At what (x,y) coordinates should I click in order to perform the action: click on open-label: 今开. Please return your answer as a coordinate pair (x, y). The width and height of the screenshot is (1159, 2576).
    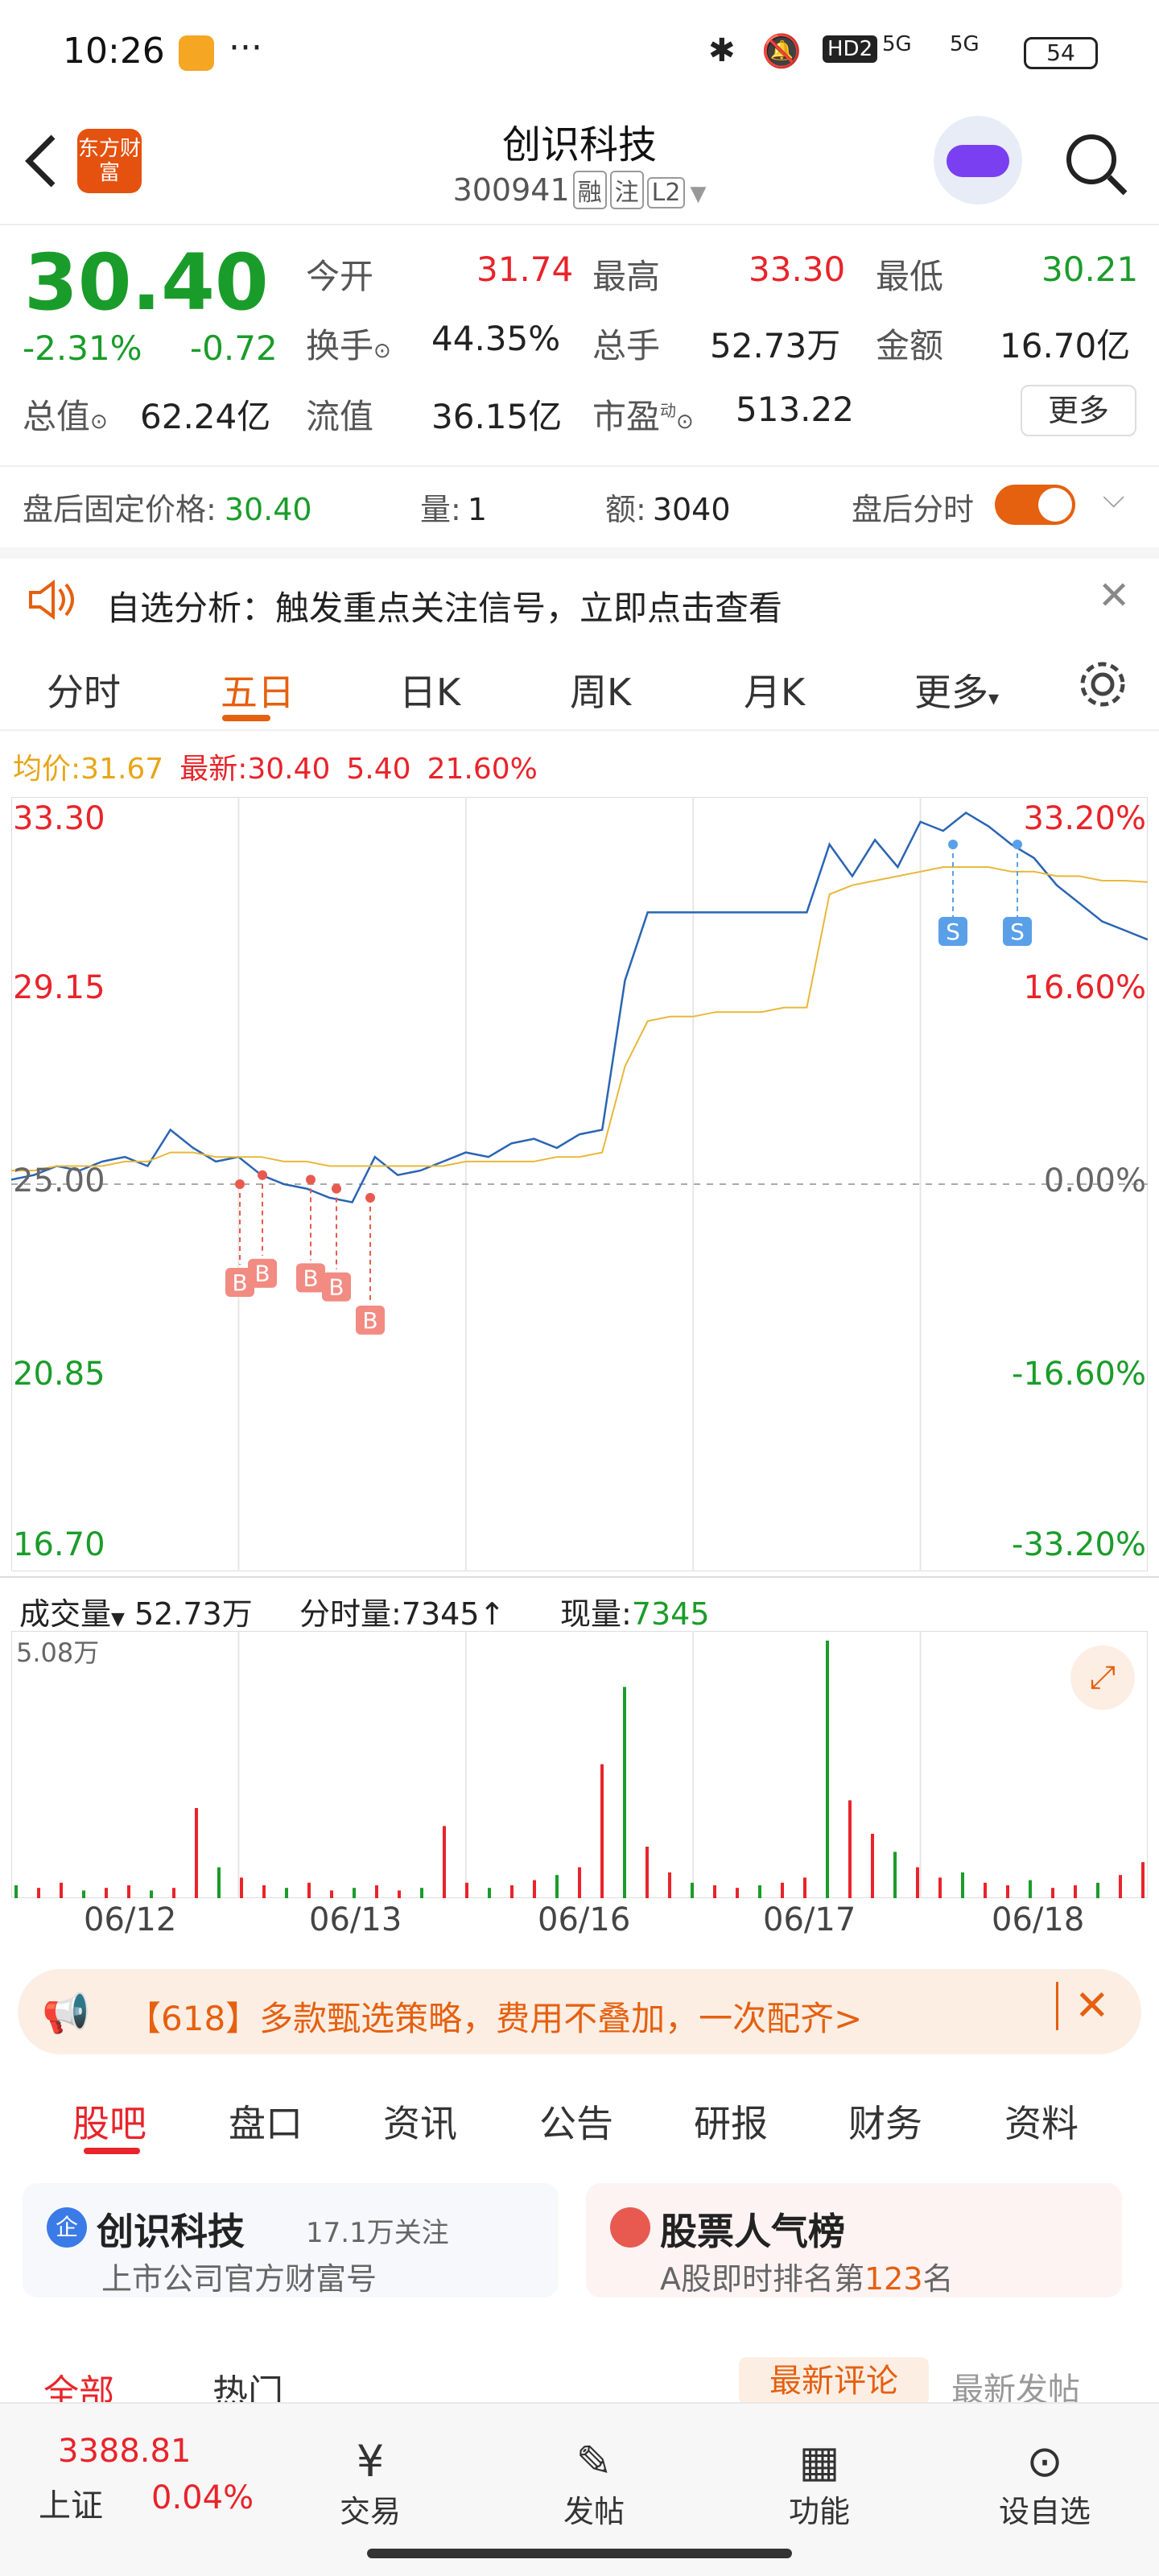
    Looking at the image, I should click on (340, 276).